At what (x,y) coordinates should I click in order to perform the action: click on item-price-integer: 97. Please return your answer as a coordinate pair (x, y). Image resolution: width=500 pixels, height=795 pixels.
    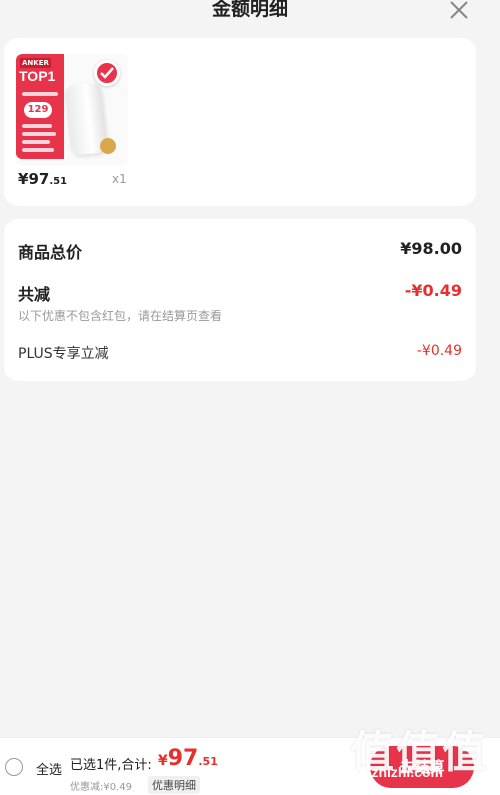
    Looking at the image, I should click on (39, 179).